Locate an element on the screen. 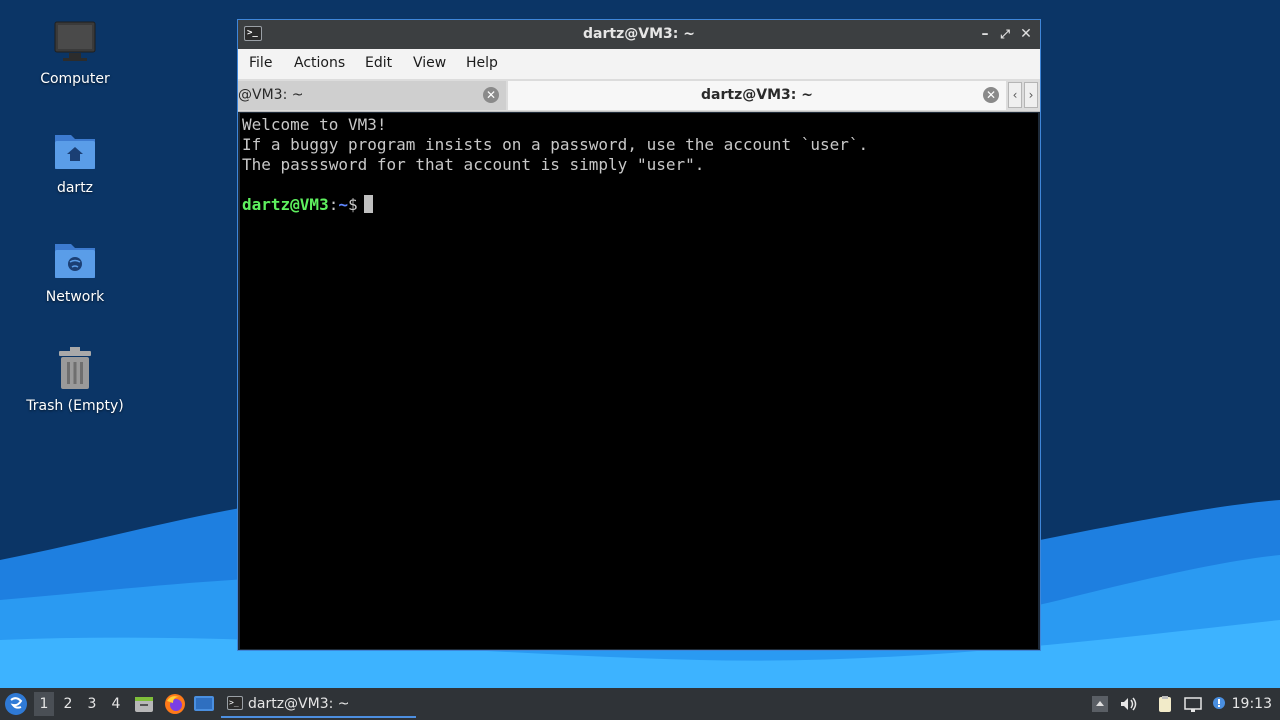 This screenshot has height=720, width=1280. task-terminal-button: >_ dartz@VM3: ~ is located at coordinates (318, 704).